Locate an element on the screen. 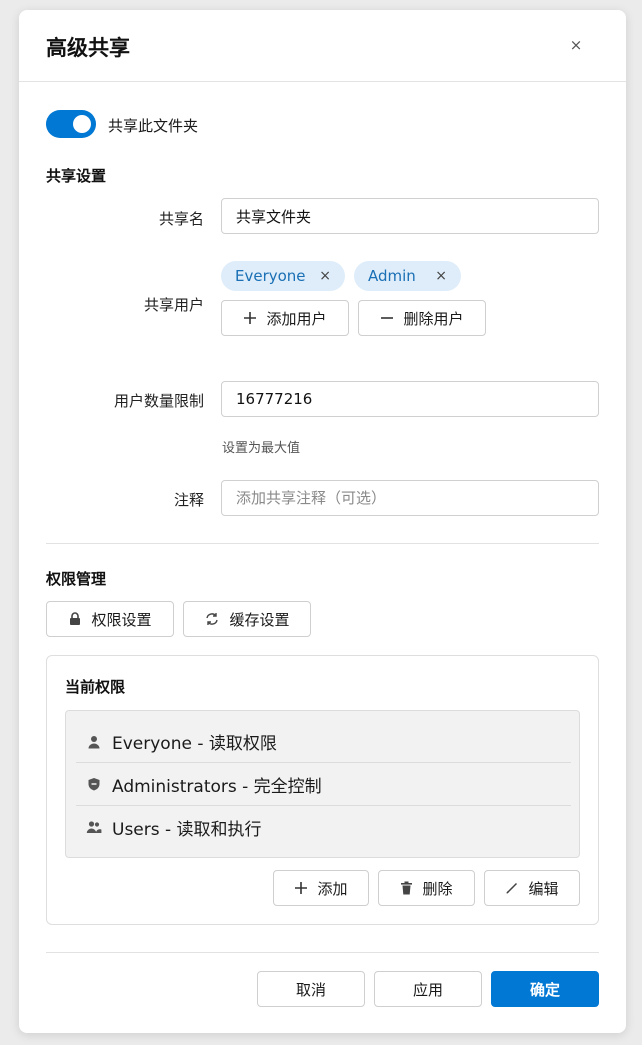  ok-label: 确定 is located at coordinates (544, 989).